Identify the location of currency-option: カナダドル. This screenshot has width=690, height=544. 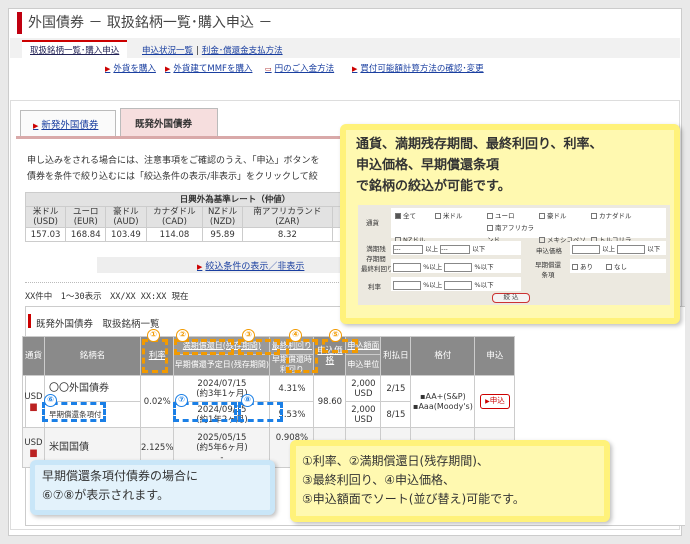
(617, 216).